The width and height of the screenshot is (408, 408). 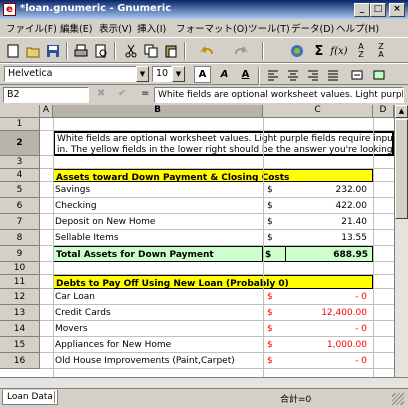 I want to click on copy-icon, so click(x=151, y=51).